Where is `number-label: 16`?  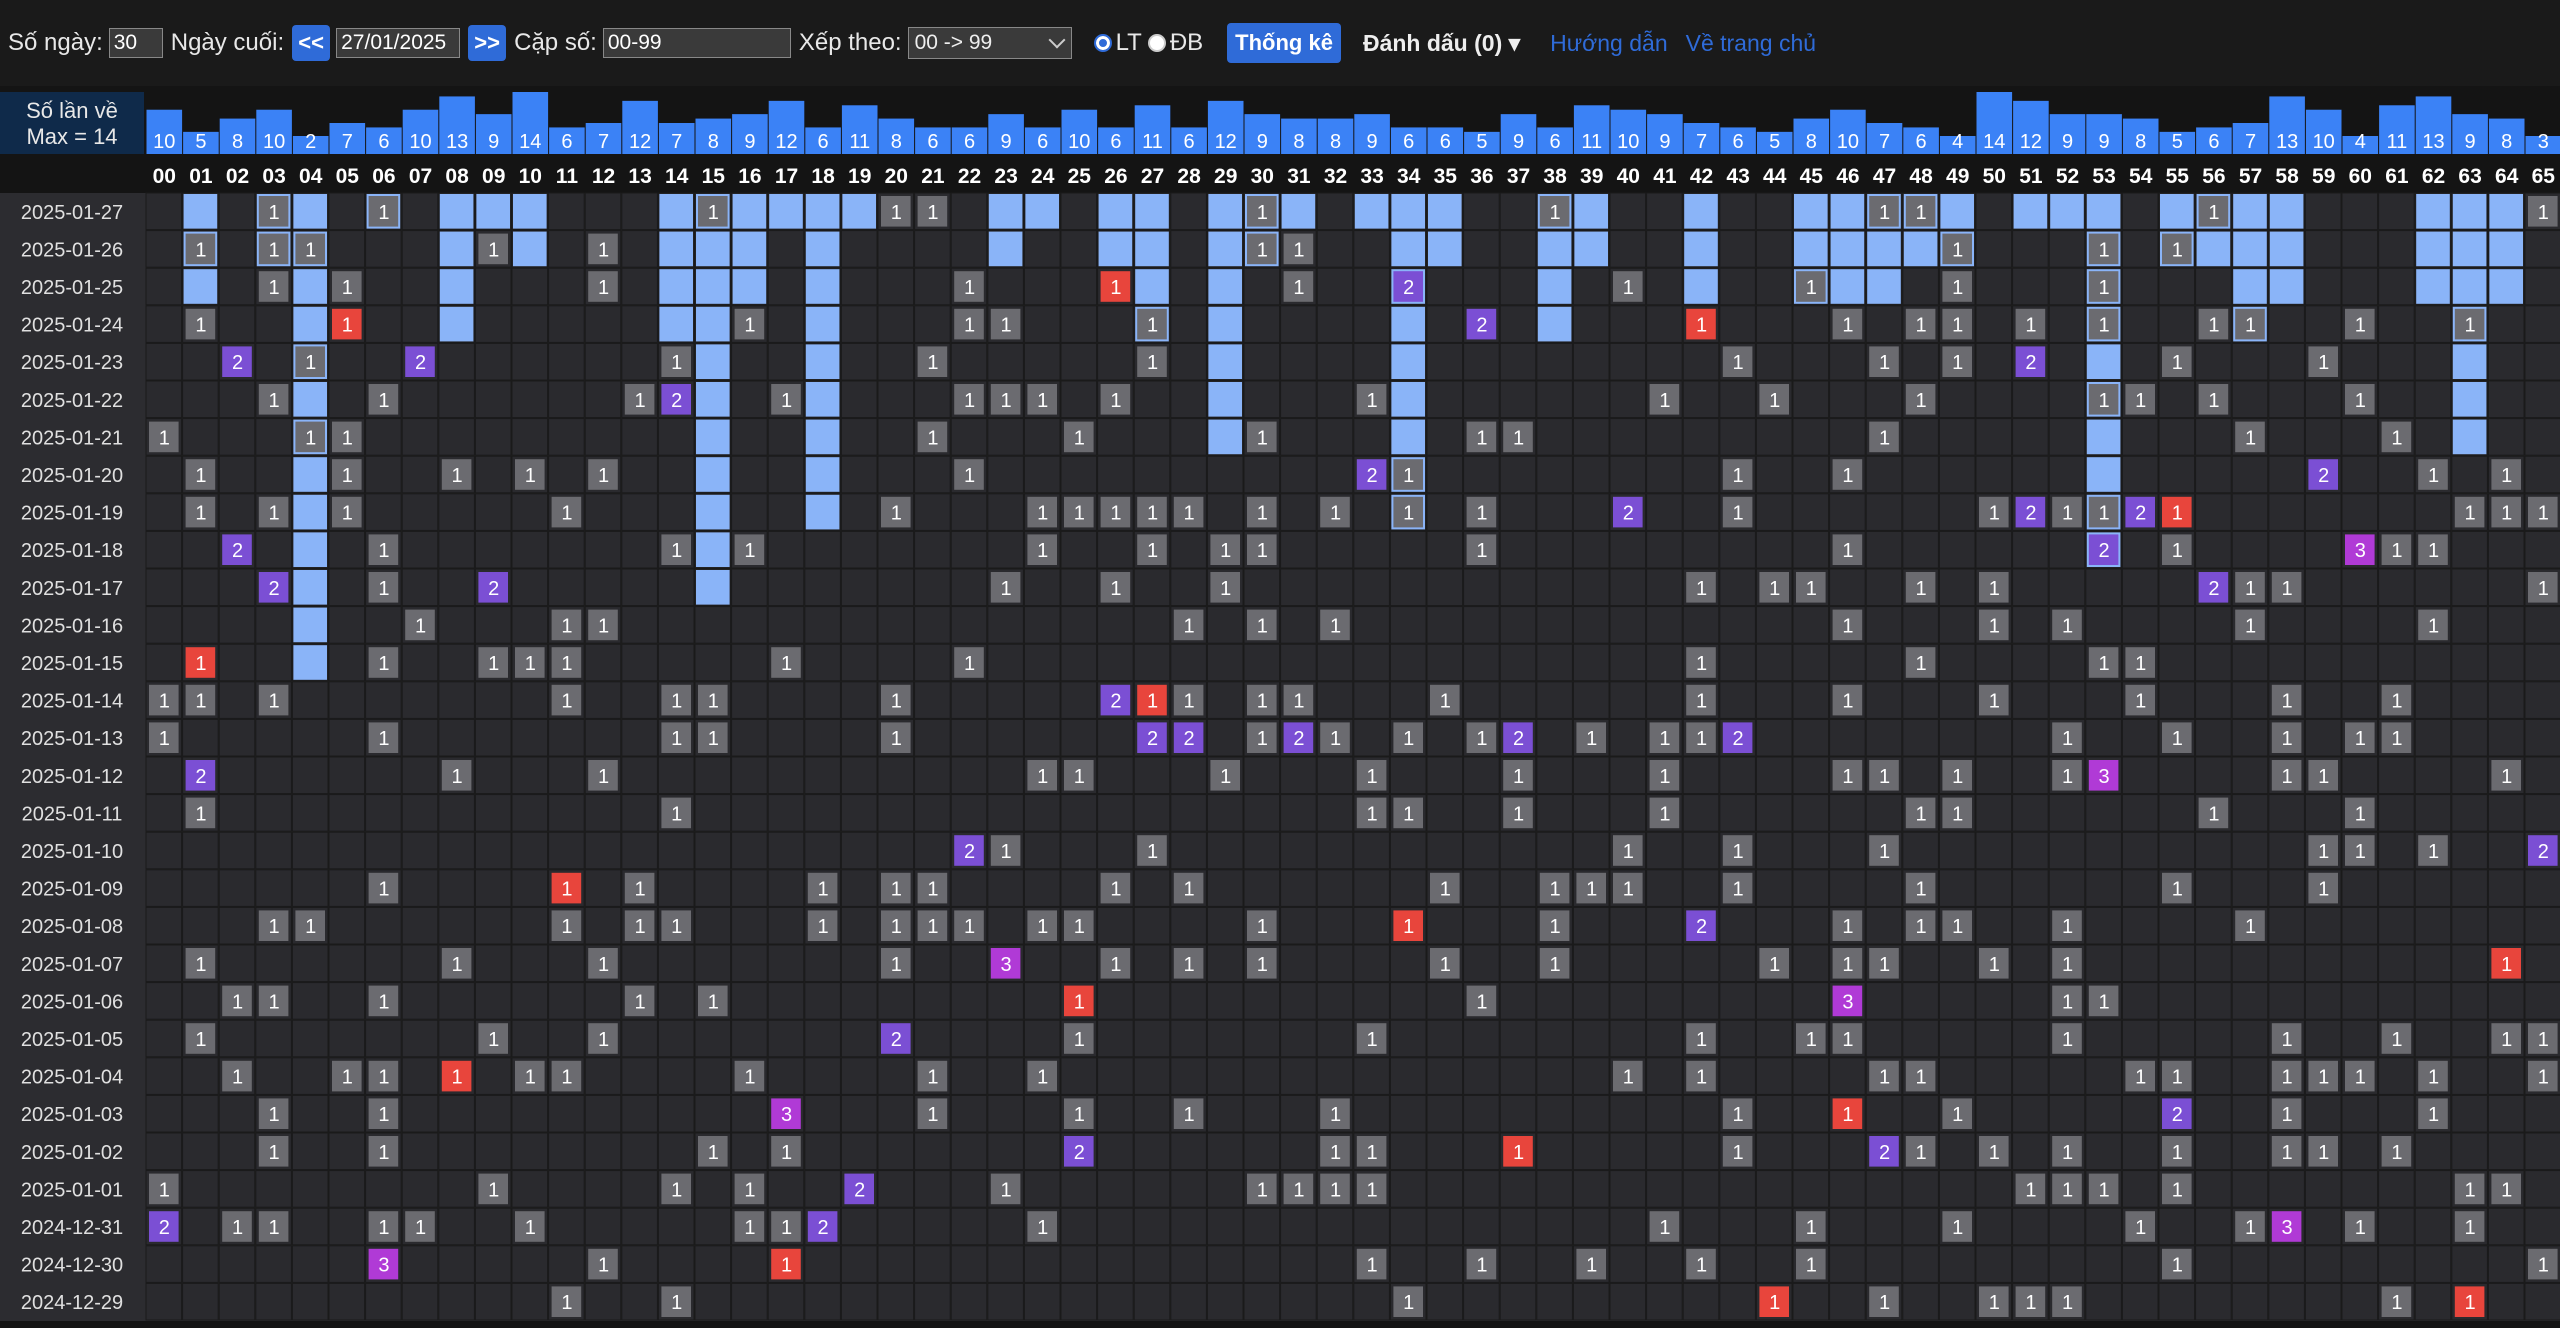
number-label: 16 is located at coordinates (749, 176).